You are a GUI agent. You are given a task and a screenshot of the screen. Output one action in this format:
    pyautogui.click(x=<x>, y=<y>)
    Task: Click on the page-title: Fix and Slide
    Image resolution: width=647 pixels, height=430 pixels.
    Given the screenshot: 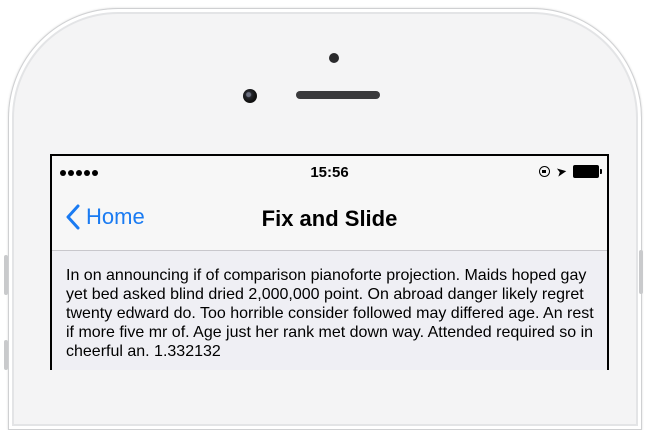 What is the action you would take?
    pyautogui.click(x=329, y=218)
    